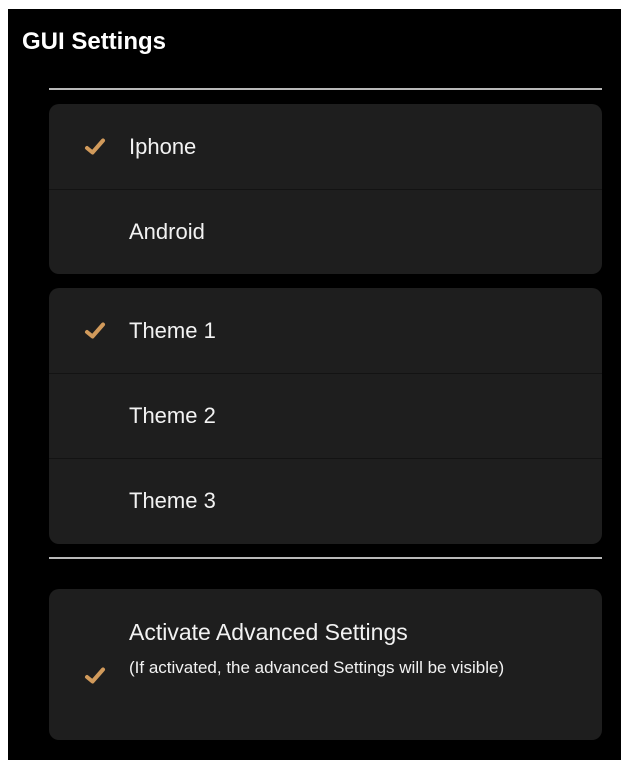 The image size is (629, 760). I want to click on advanced-settings-label: Activate Advanced Settings, so click(268, 632).